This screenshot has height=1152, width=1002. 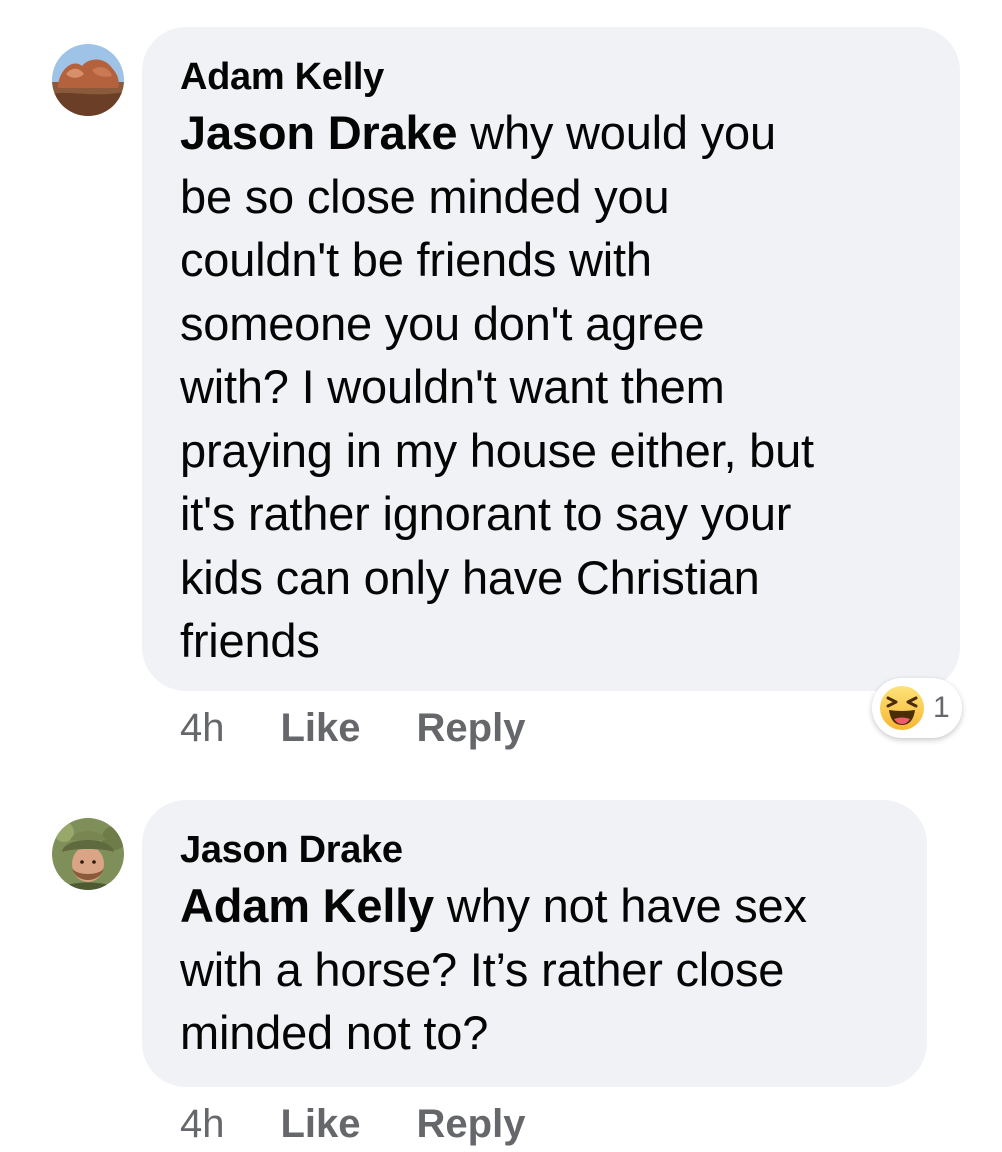 I want to click on comment-text-line: it's rather ignorant to say your, so click(x=486, y=513).